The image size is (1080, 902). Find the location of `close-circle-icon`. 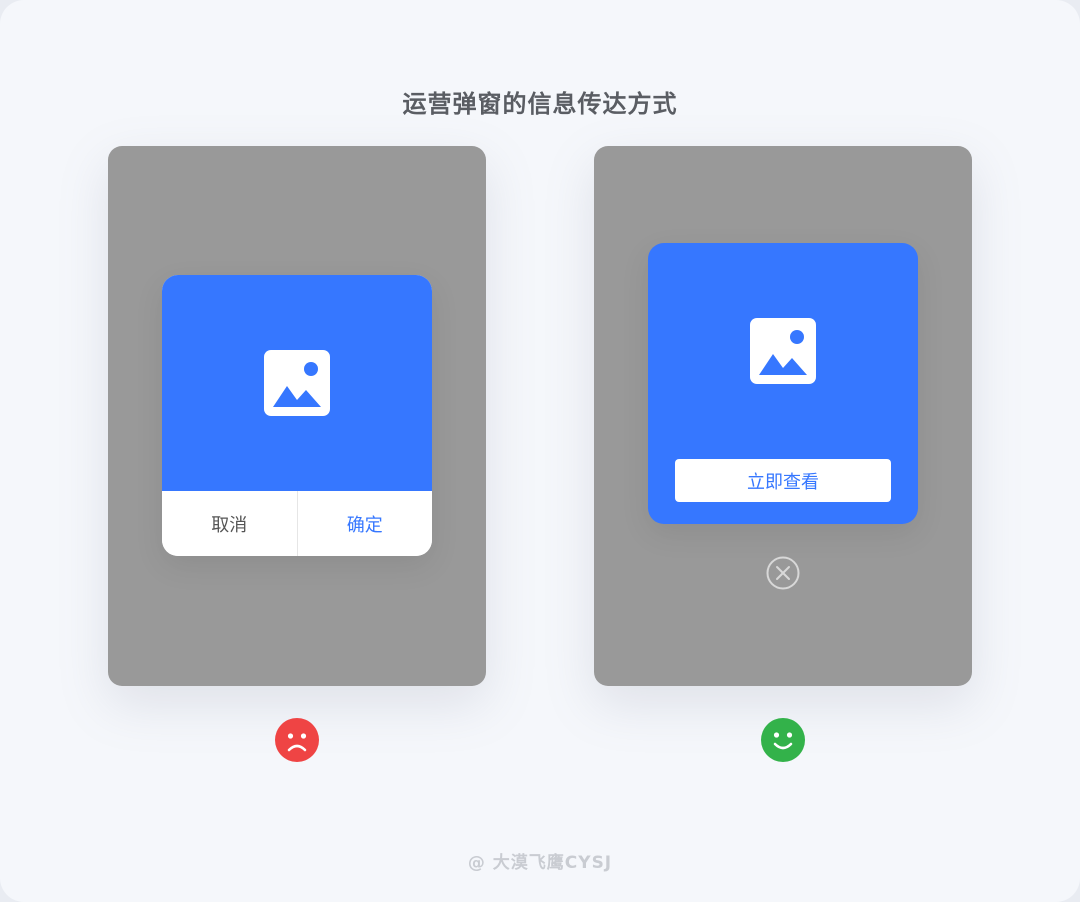

close-circle-icon is located at coordinates (783, 573).